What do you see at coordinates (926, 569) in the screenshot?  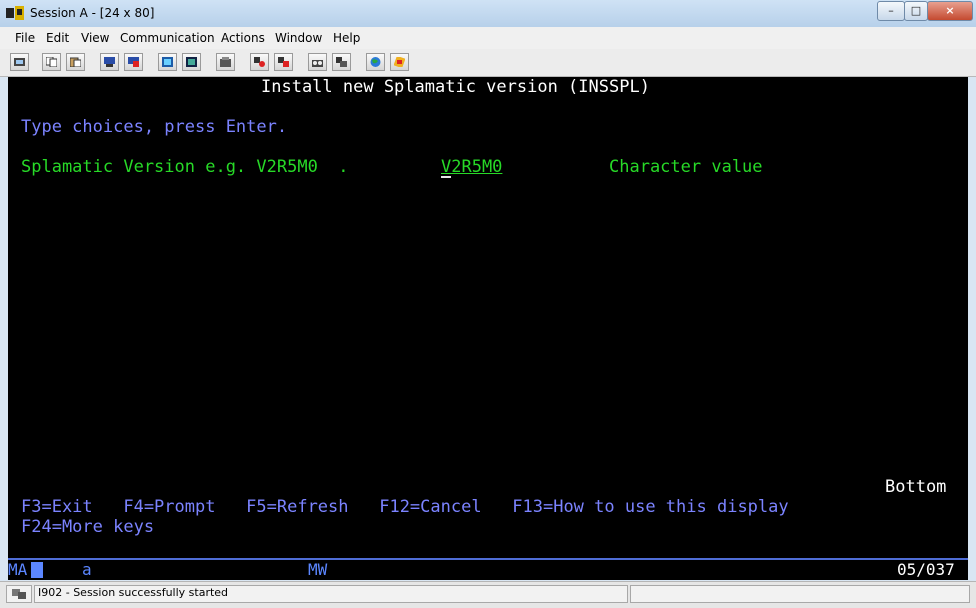 I see `cursor-position: 05/037` at bounding box center [926, 569].